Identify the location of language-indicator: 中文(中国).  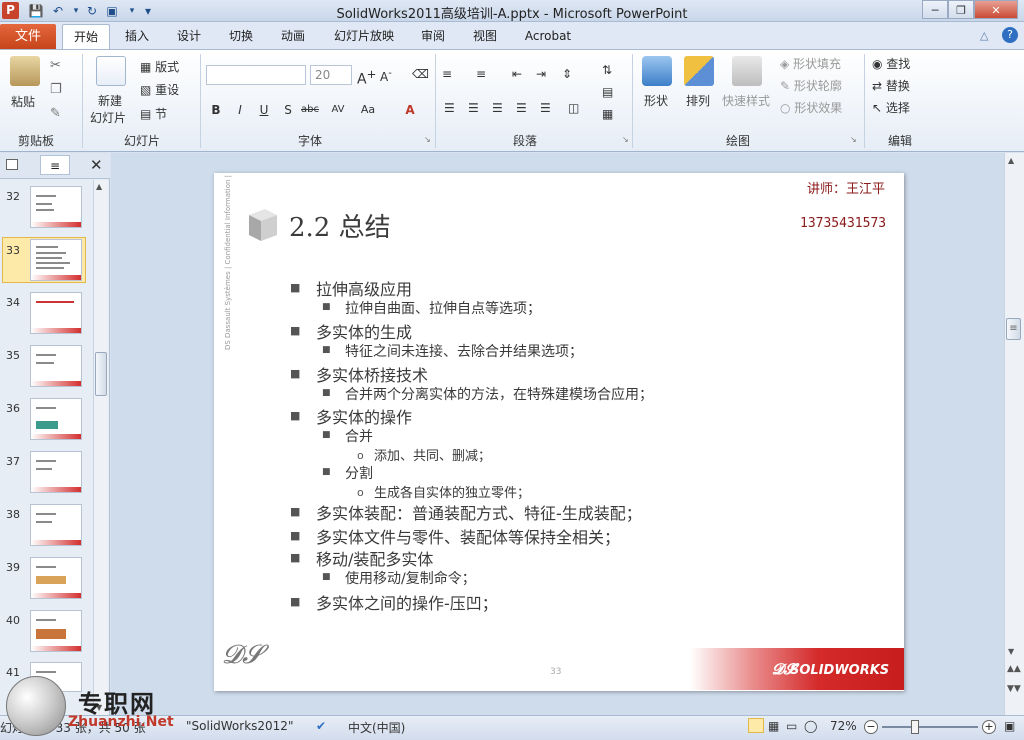
(376, 727).